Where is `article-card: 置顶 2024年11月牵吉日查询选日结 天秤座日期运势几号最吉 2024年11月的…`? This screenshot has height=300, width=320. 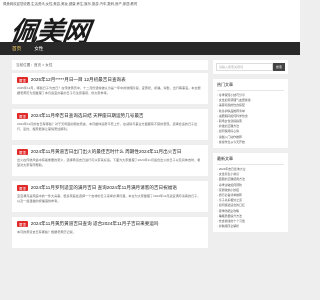 article-card: 置顶 2024年11月牵吉日查询选日结 天秤座日期运势几号最吉 2024年11月的… is located at coordinates (110, 124).